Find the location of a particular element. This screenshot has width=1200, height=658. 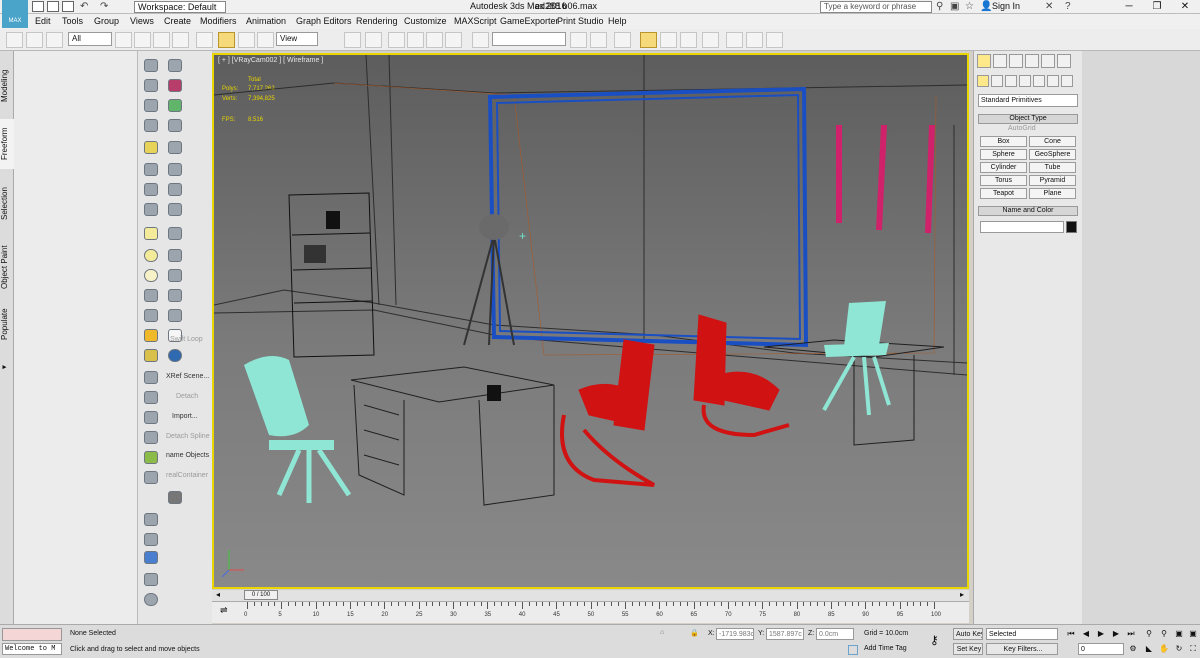

snaps-toggle-icon is located at coordinates (396, 40).